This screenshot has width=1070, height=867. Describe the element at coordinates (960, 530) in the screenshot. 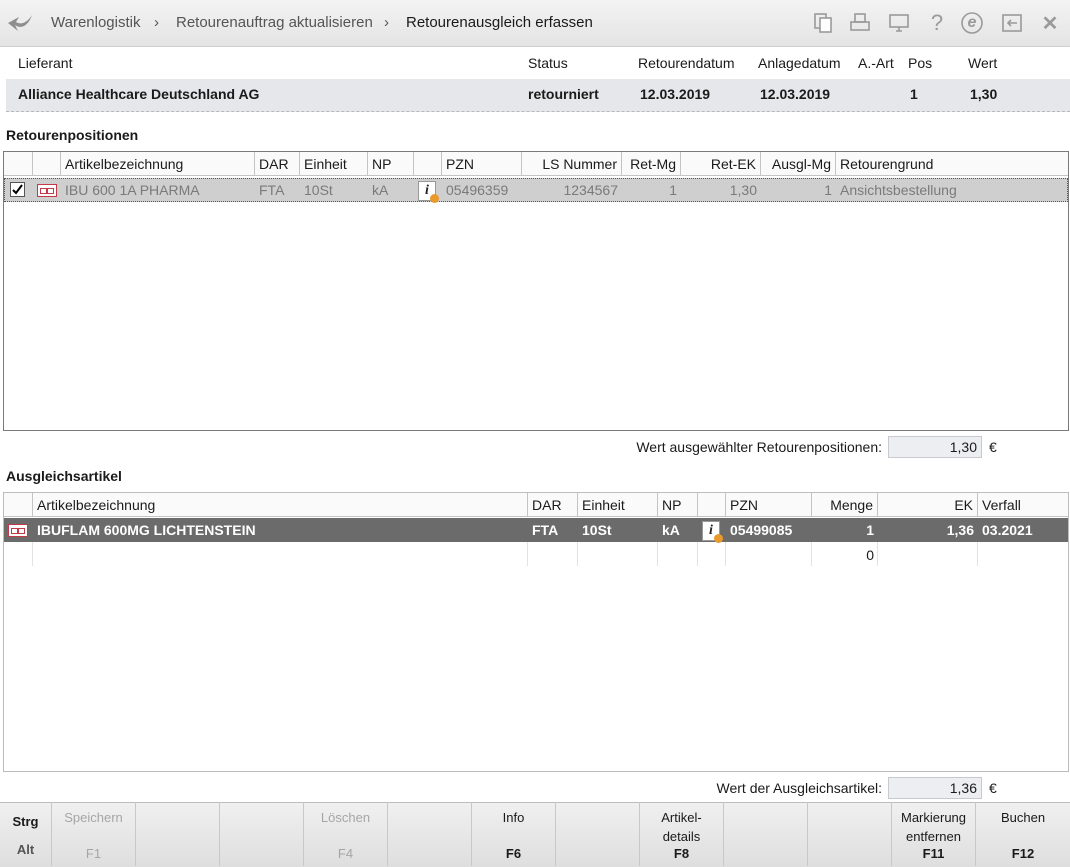

I see `cell-ek: 1,36` at that location.